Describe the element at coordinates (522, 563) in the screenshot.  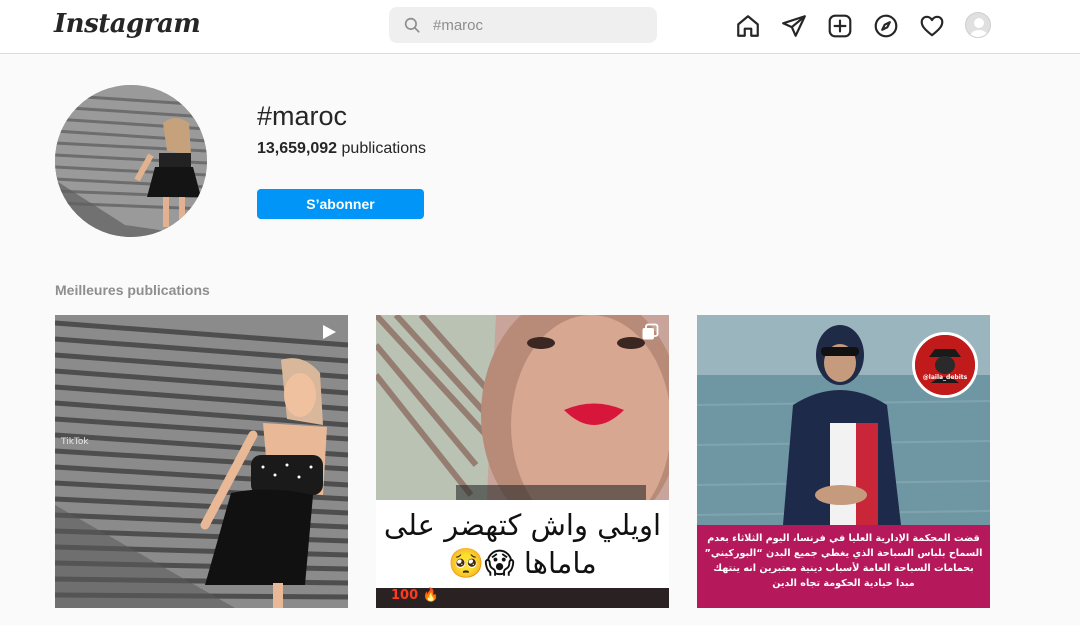
I see `post-2-caption-line-2: ماماها 😱🥺` at that location.